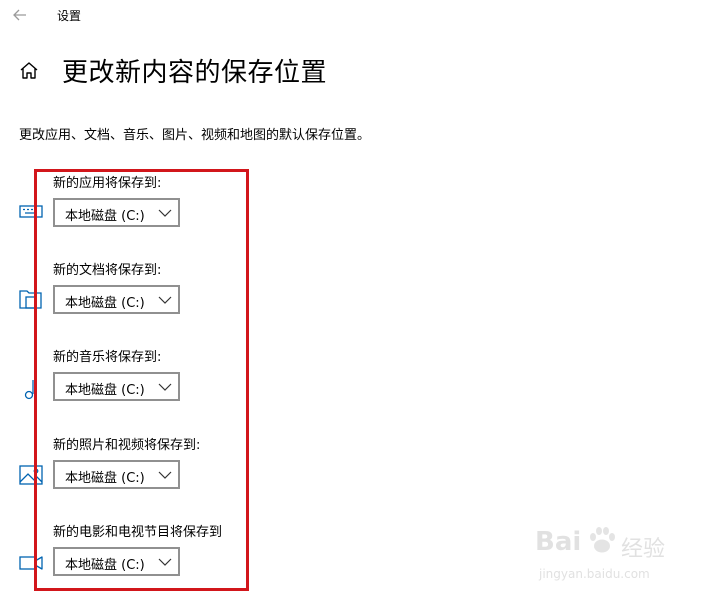 The height and width of the screenshot is (606, 702). I want to click on page-description: 更改应用、文档、音乐、图片、视频和地图的默认保存位置。, so click(195, 135).